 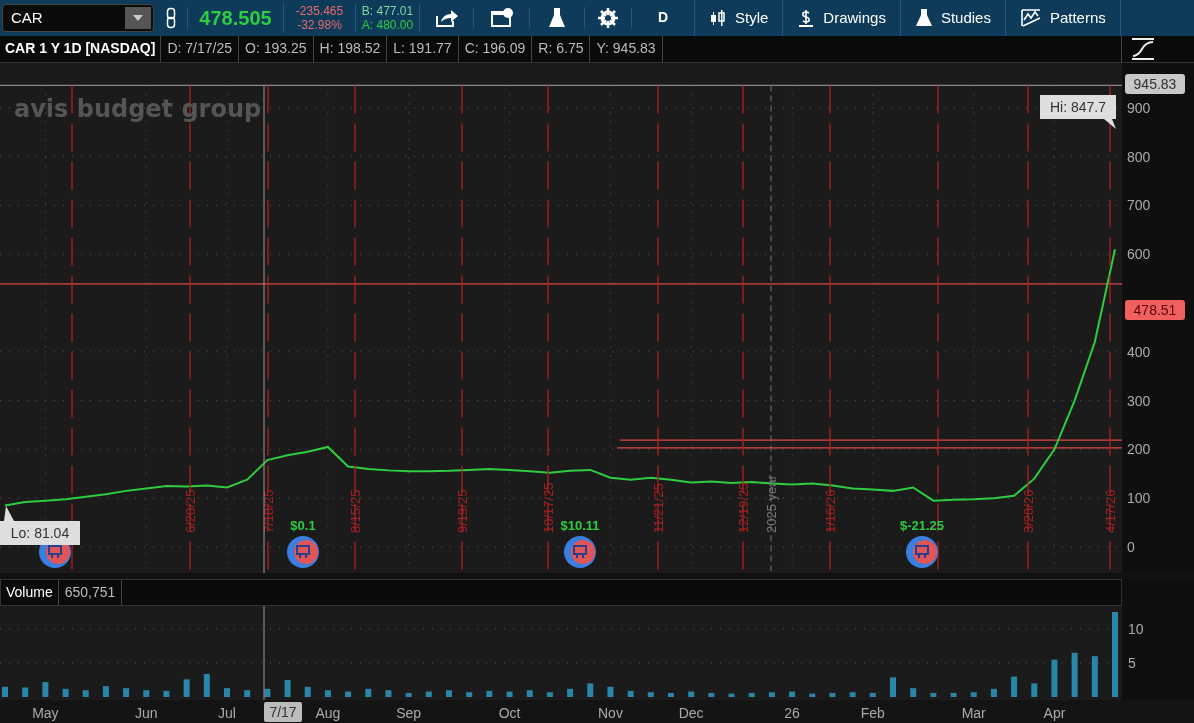 I want to click on company-logo: avis budget group, so click(x=138, y=109).